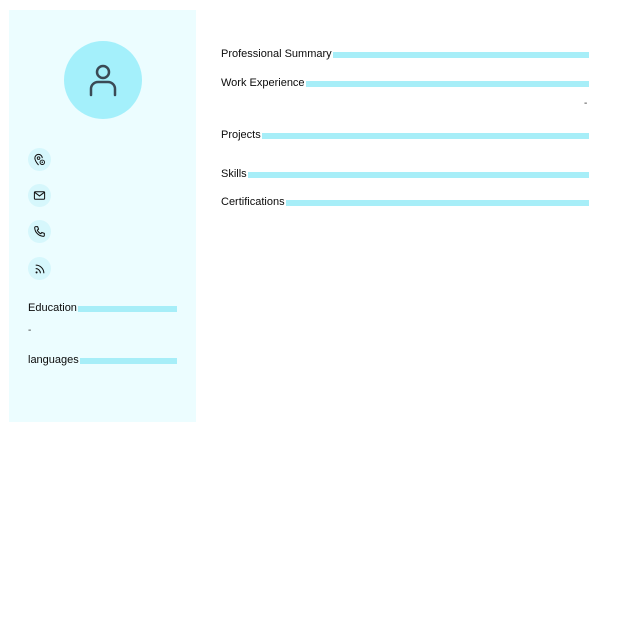  Describe the element at coordinates (276, 54) in the screenshot. I see `professional-summary-title: Professional Summary` at that location.